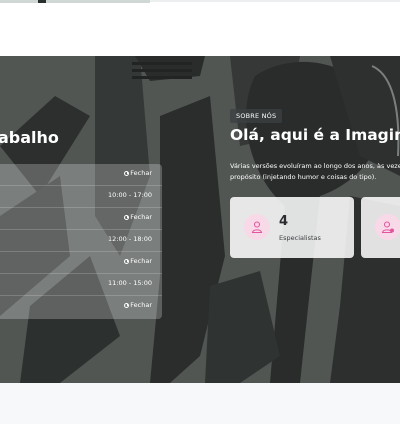 This screenshot has width=400, height=424. What do you see at coordinates (29, 137) in the screenshot?
I see `working-hours-title: abalho` at bounding box center [29, 137].